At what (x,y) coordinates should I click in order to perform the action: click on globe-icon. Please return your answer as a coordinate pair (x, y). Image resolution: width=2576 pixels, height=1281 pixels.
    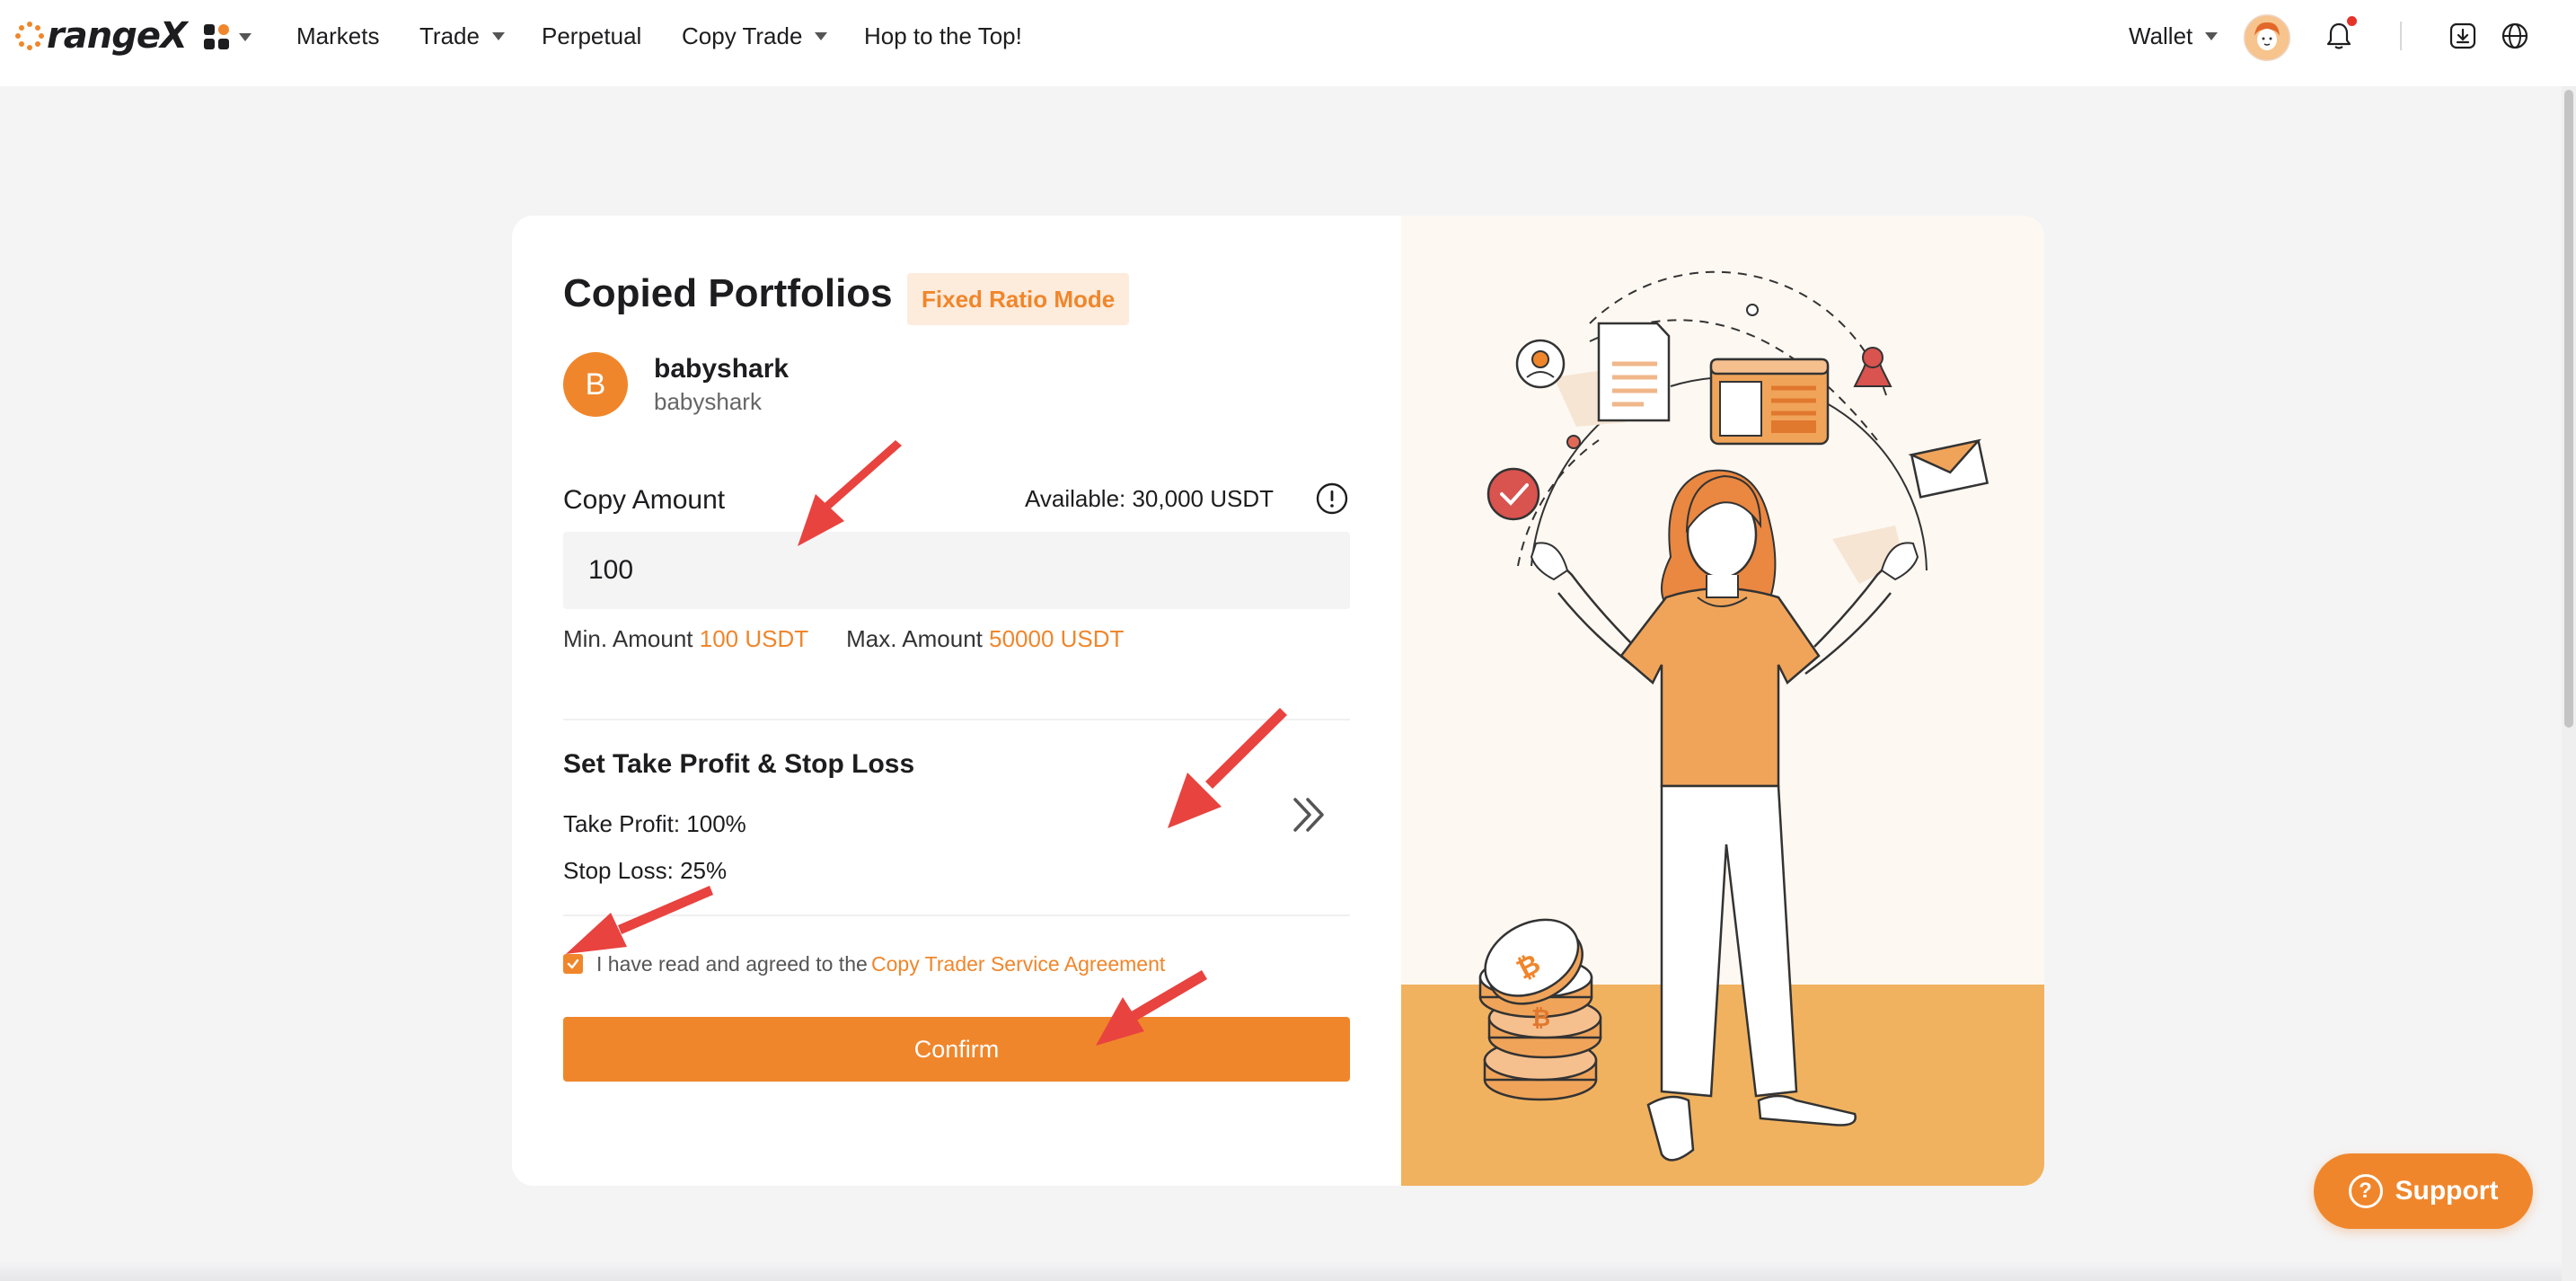
    Looking at the image, I should click on (2514, 35).